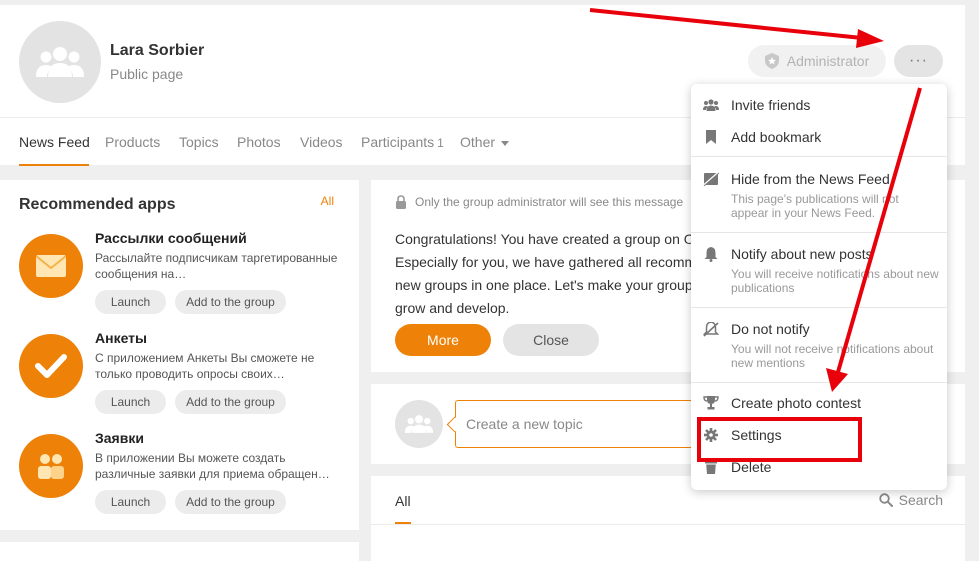  I want to click on arrow-to-more-button, so click(736, 28).